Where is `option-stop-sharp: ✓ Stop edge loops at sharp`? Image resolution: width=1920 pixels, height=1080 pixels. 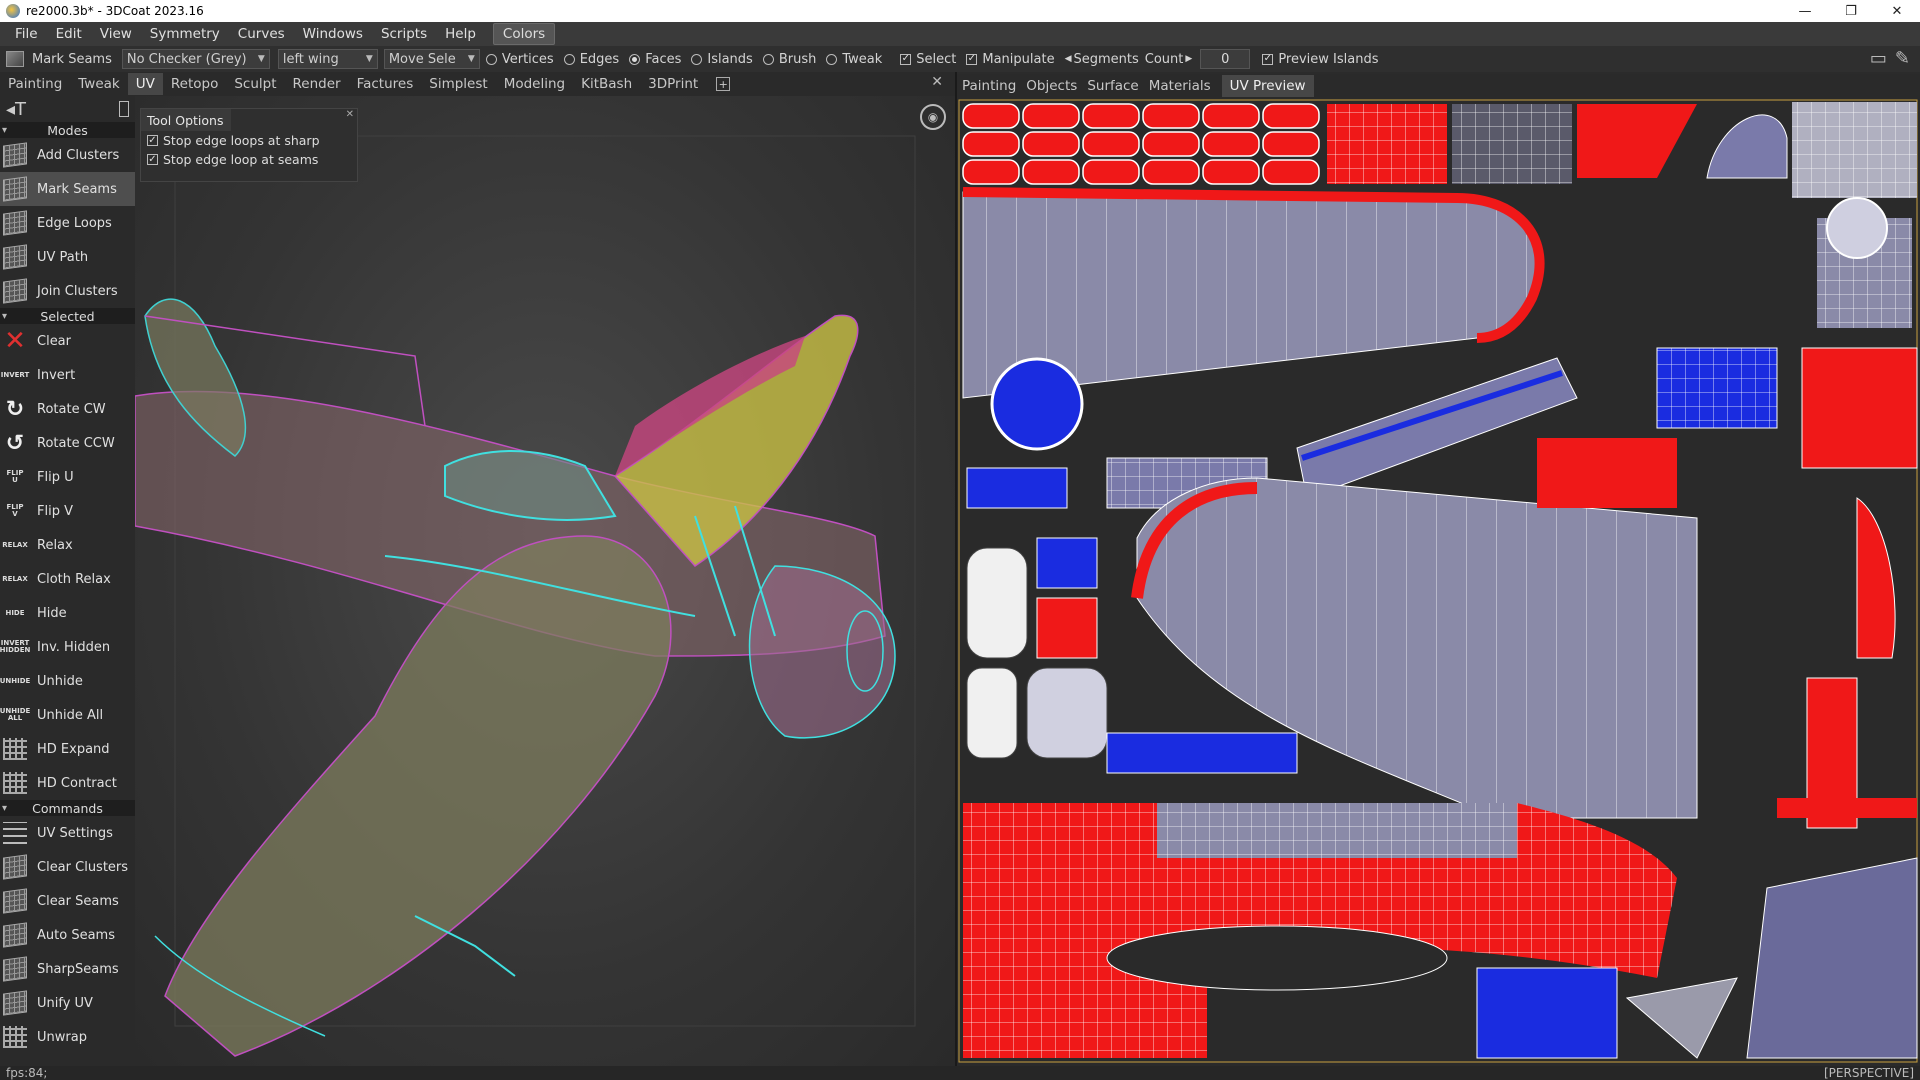
option-stop-sharp: ✓ Stop edge loops at sharp is located at coordinates (249, 140).